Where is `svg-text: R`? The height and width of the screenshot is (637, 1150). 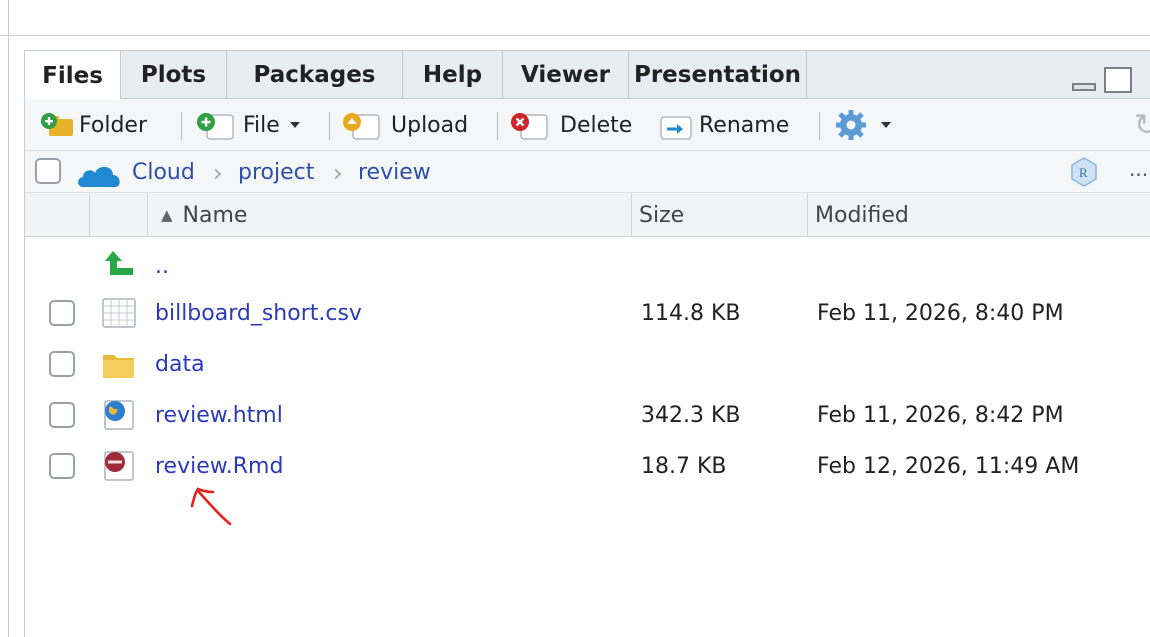 svg-text: R is located at coordinates (1083, 172).